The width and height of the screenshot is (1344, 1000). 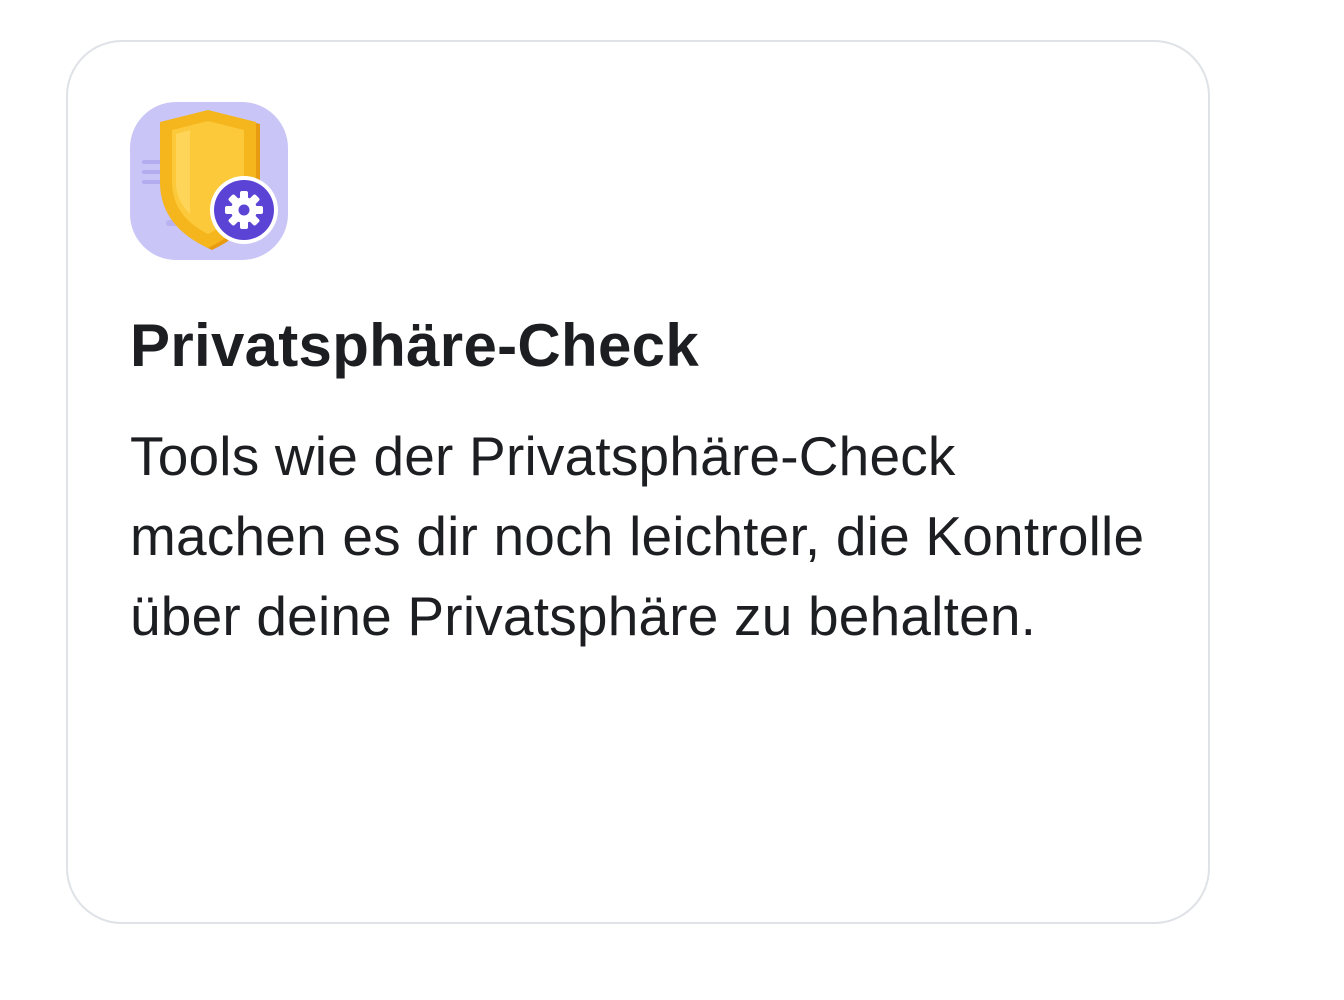 What do you see at coordinates (209, 181) in the screenshot?
I see `shield-gear-icon` at bounding box center [209, 181].